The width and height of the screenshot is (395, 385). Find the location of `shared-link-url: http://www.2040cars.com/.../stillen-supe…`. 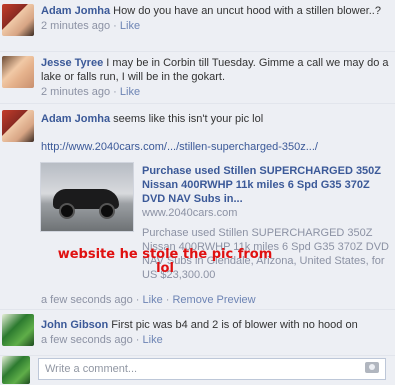

shared-link-url: http://www.2040cars.com/.../stillen-supe… is located at coordinates (179, 147).